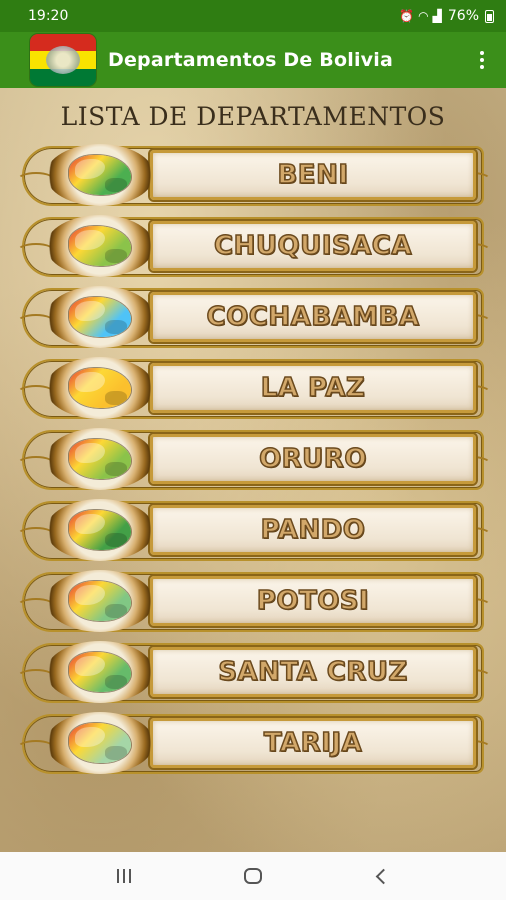 The width and height of the screenshot is (506, 900). I want to click on status-bar: 19:20 ⏰ ◠ ▟ 76%, so click(253, 16).